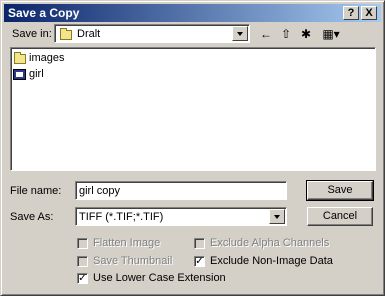 The image size is (385, 296). I want to click on use-lower-case-checkbox: ✓, so click(82, 278).